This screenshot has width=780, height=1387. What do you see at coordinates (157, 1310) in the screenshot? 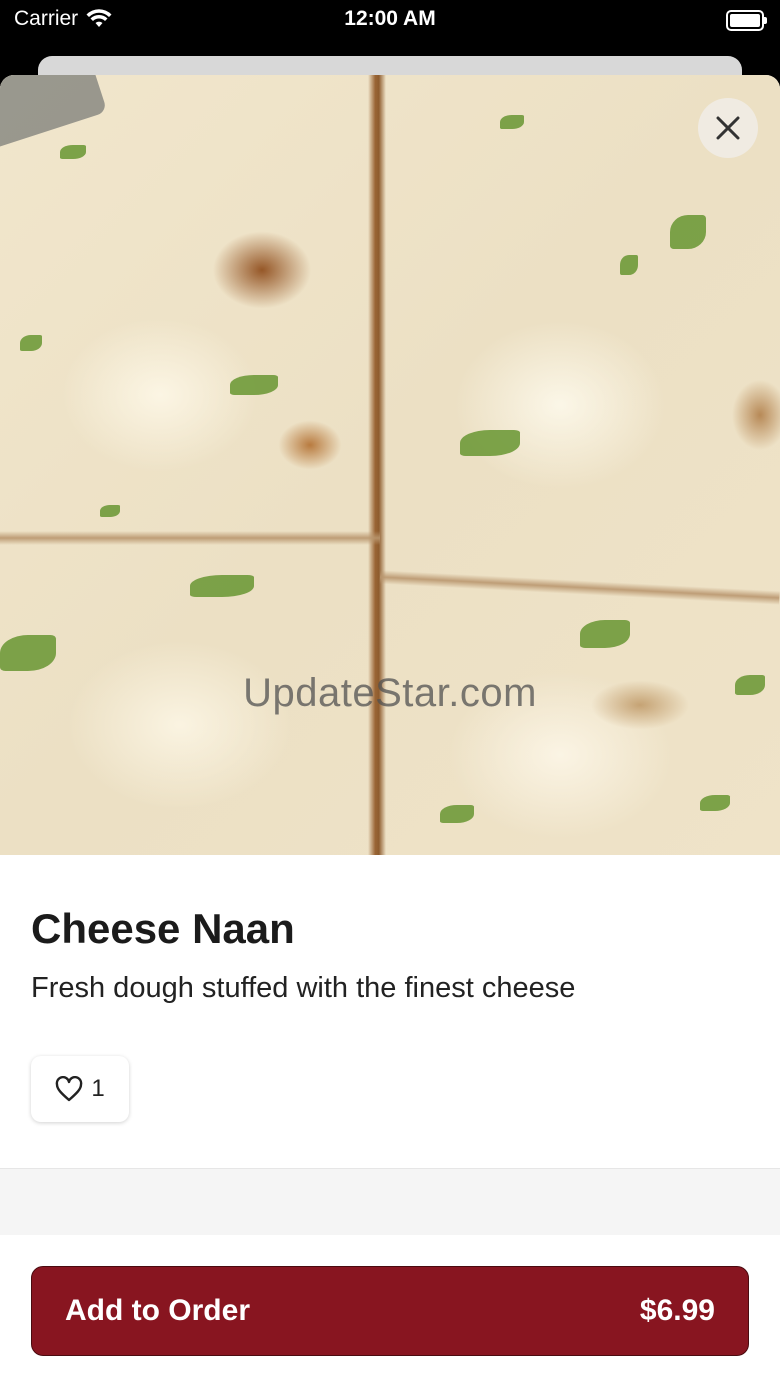
I see `add-to-order-label: Add to Order` at bounding box center [157, 1310].